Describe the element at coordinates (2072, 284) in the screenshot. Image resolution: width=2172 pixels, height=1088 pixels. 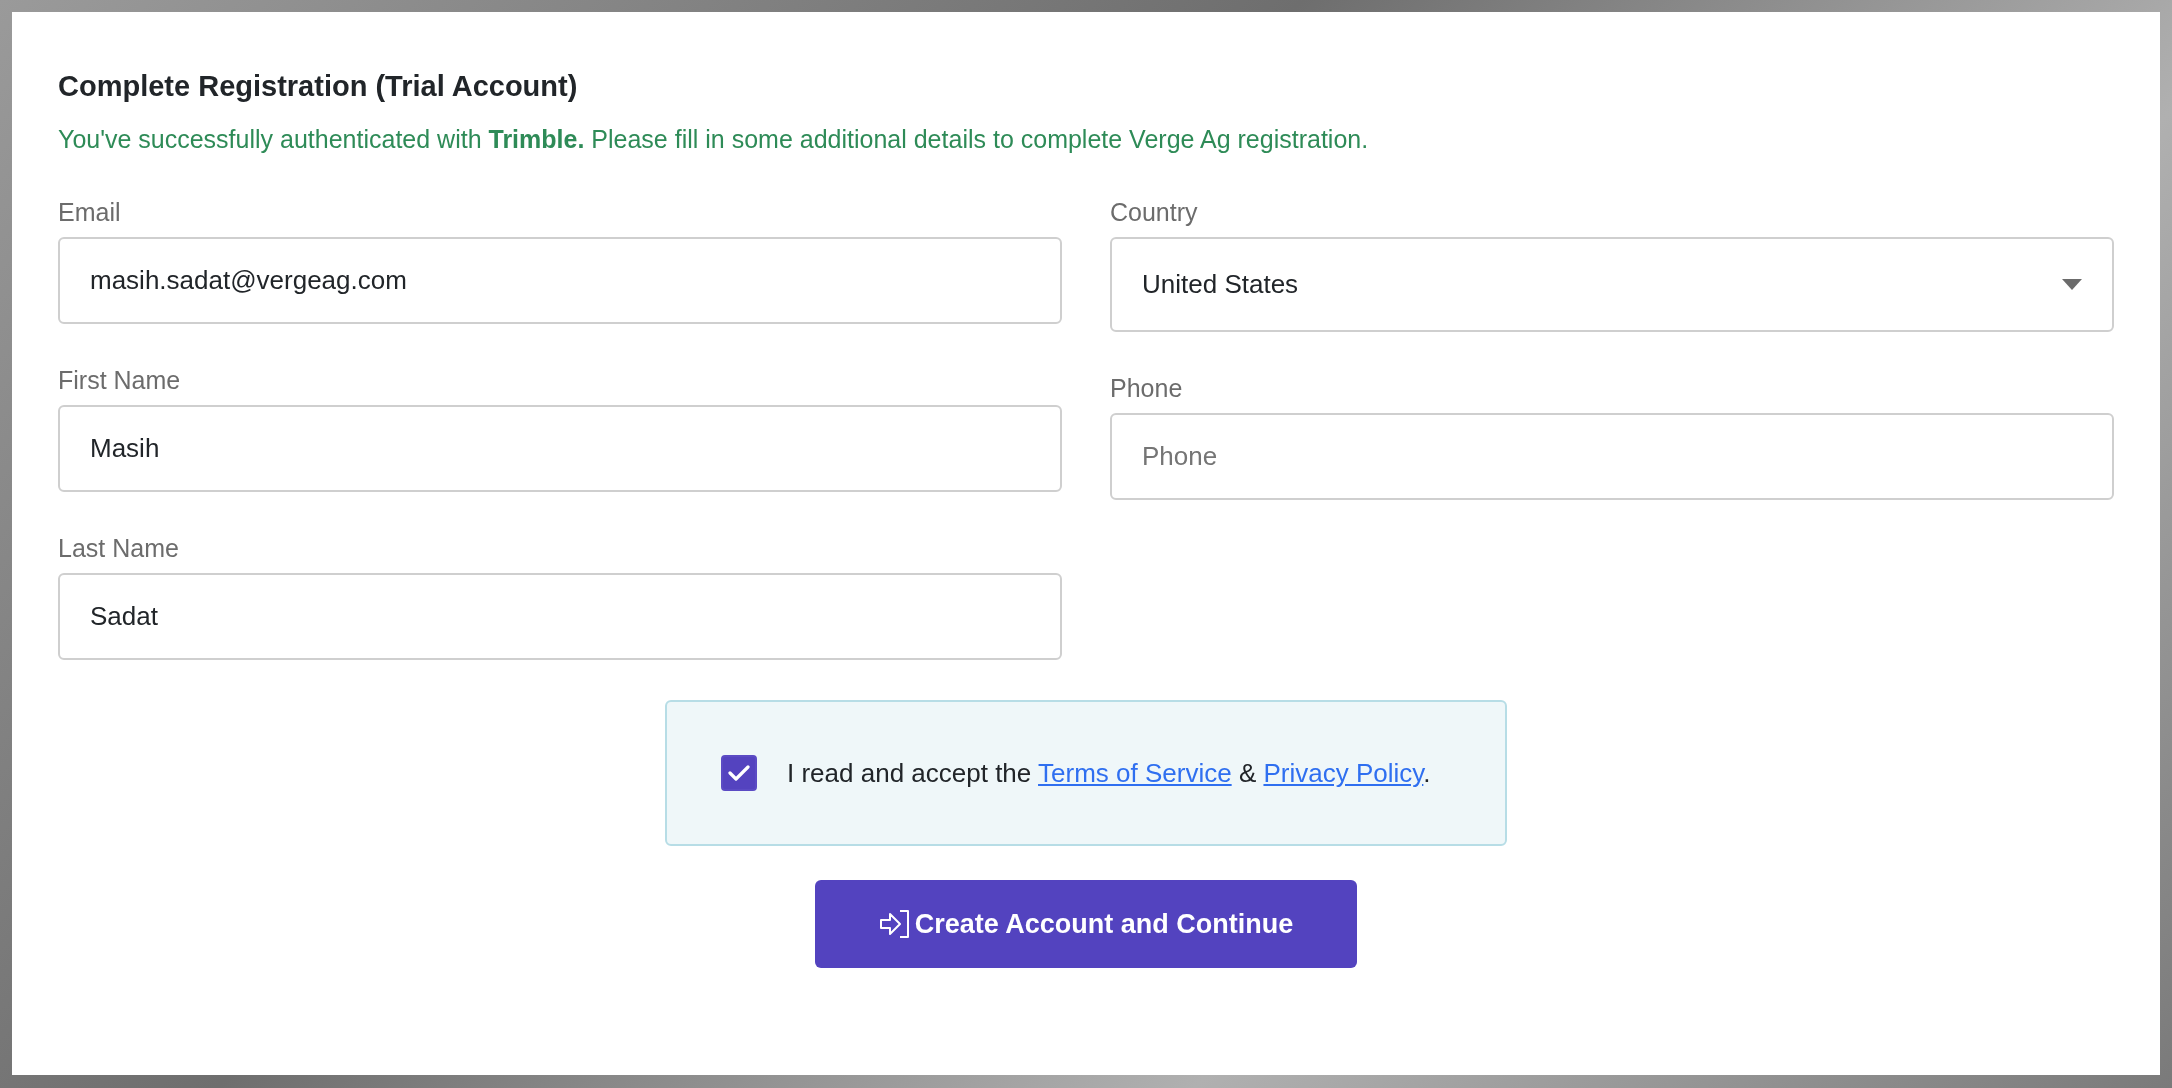
I see `caret-icon` at that location.